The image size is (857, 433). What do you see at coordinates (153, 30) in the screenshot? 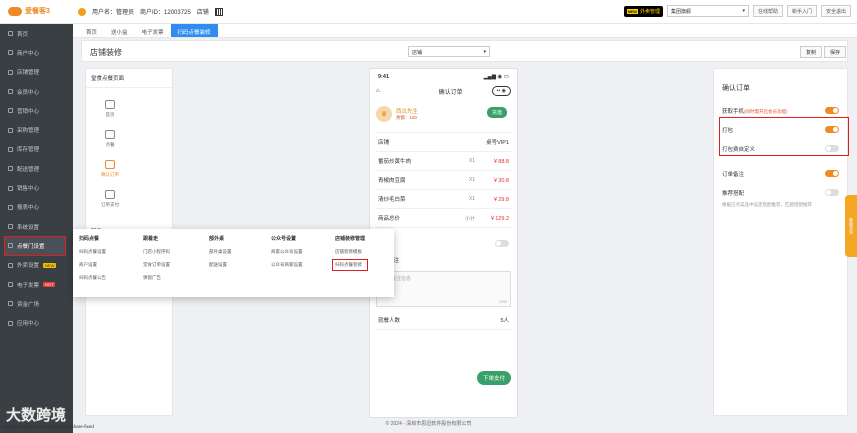
I see `tab: 电子发票` at bounding box center [153, 30].